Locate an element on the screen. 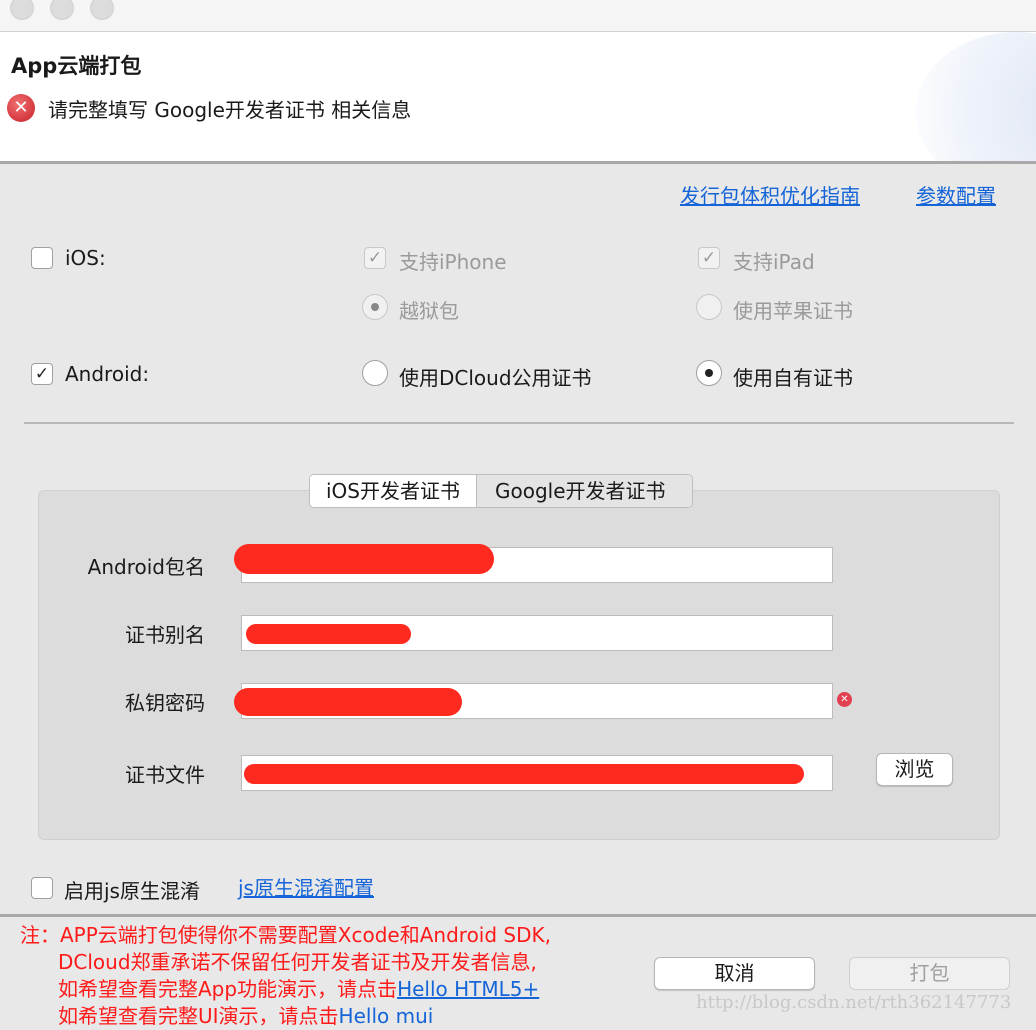 The width and height of the screenshot is (1036, 1030). header-decoration is located at coordinates (976, 96).